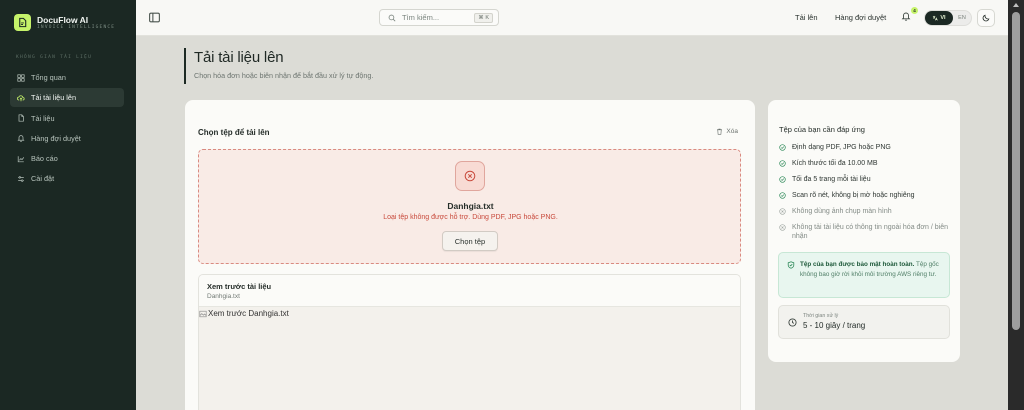  I want to click on sidebar-item-label: Tổng quan, so click(48, 77).